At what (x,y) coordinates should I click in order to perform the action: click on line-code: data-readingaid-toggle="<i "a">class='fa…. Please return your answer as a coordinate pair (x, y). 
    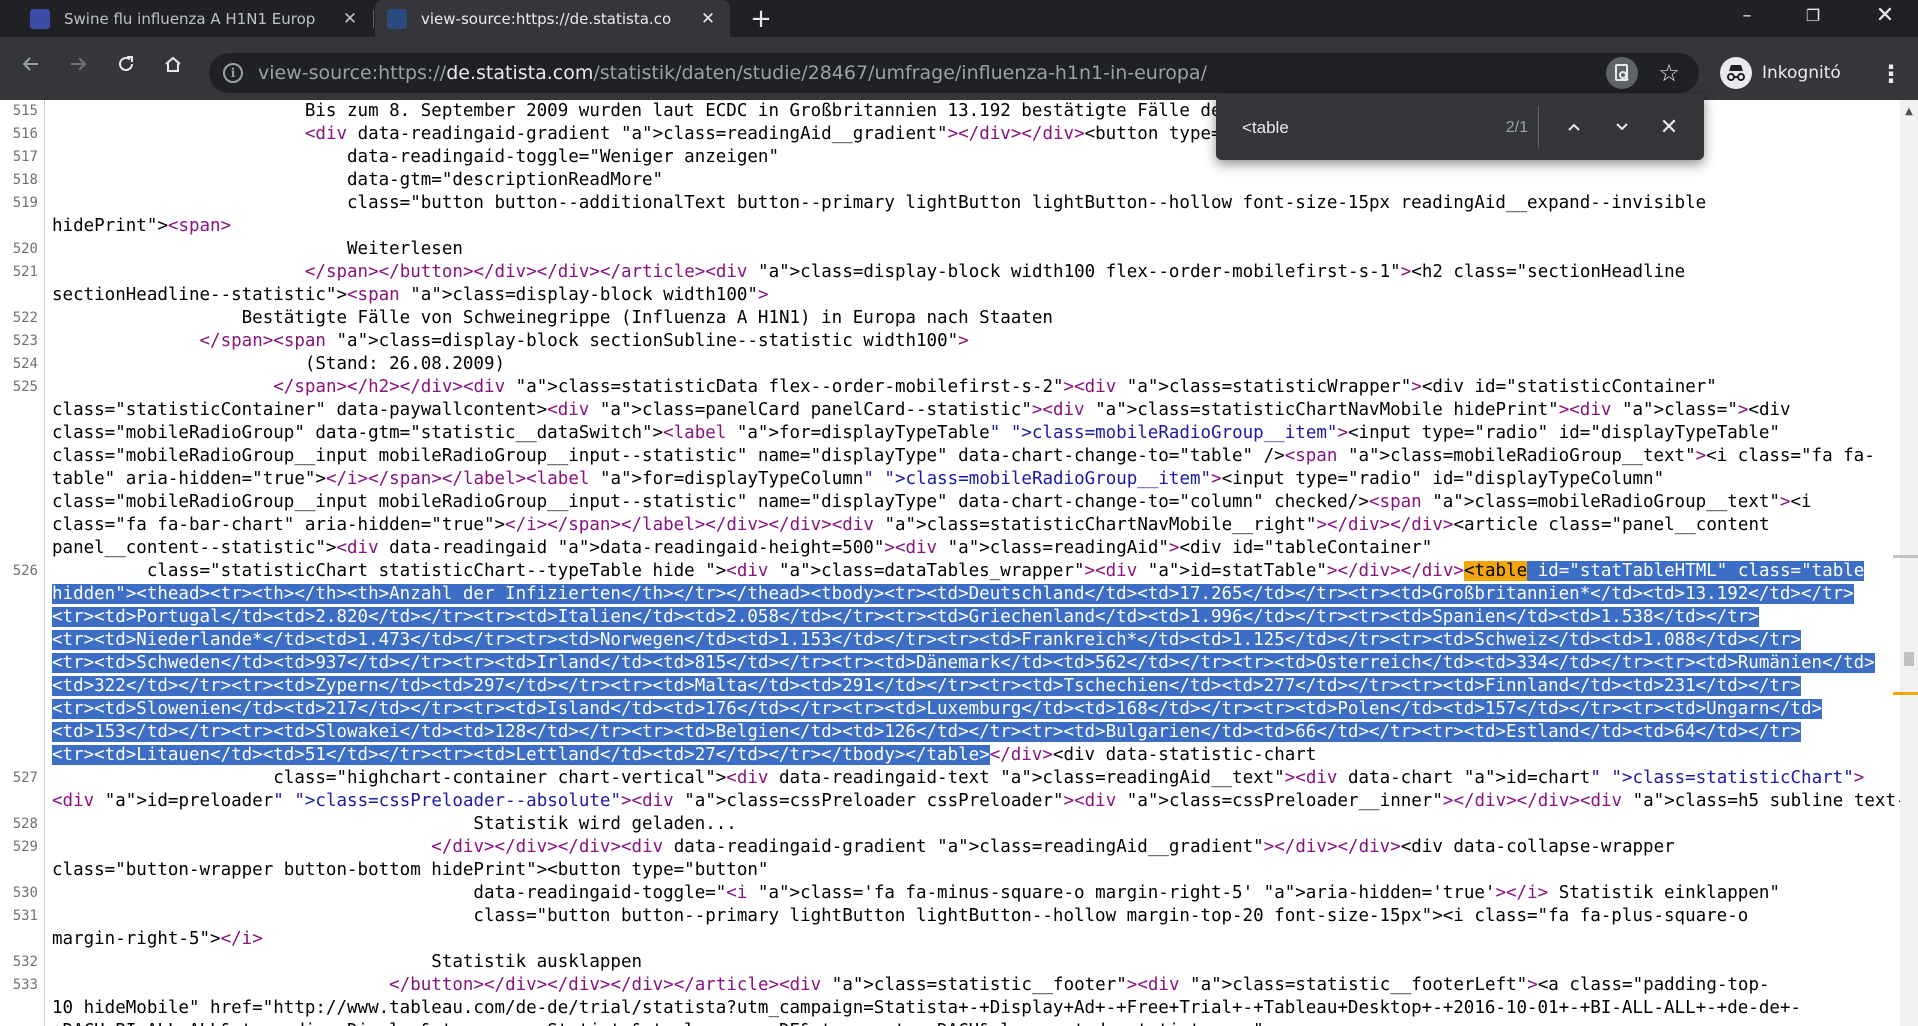
    Looking at the image, I should click on (916, 893).